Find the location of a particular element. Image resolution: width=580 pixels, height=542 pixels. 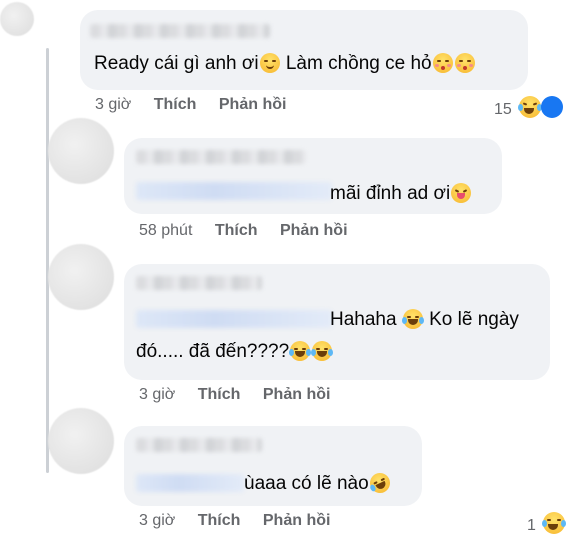

comment-bubble-1: Ready cái gì anh ơi Làm chồng ce hỏ is located at coordinates (304, 50).